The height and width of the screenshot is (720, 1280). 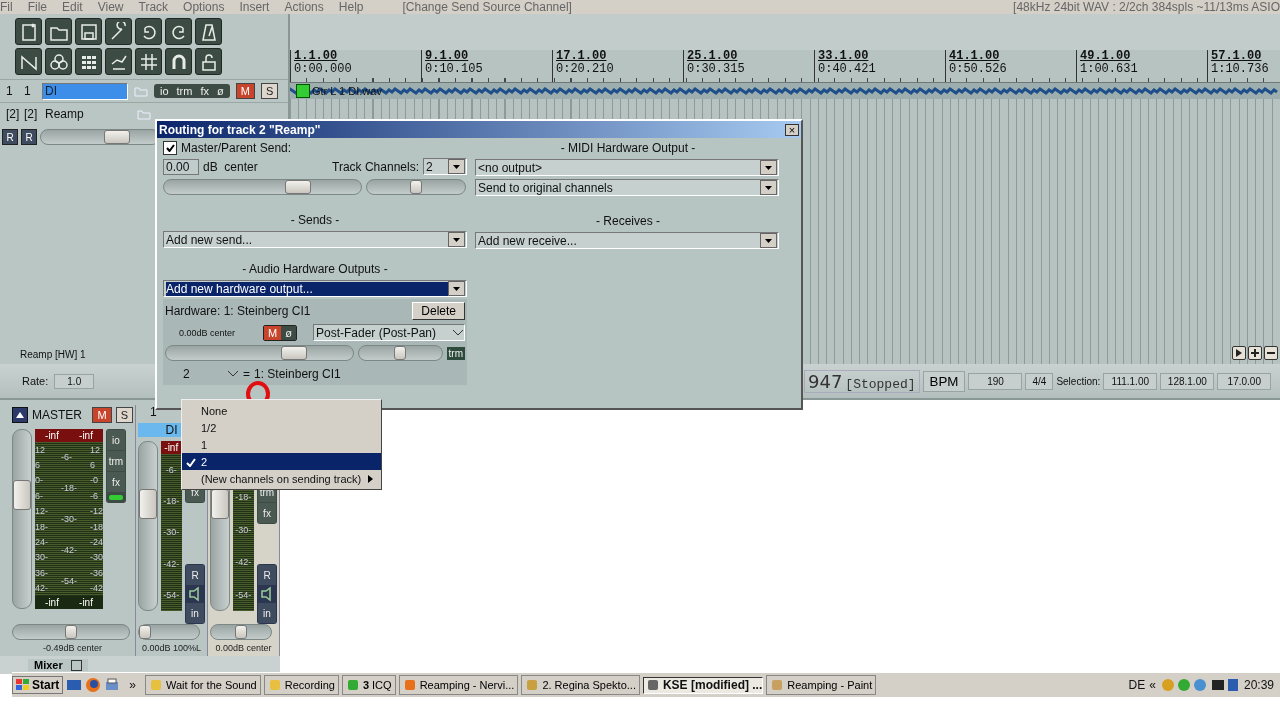 What do you see at coordinates (1137, 685) in the screenshot?
I see `language-indicator: DE` at bounding box center [1137, 685].